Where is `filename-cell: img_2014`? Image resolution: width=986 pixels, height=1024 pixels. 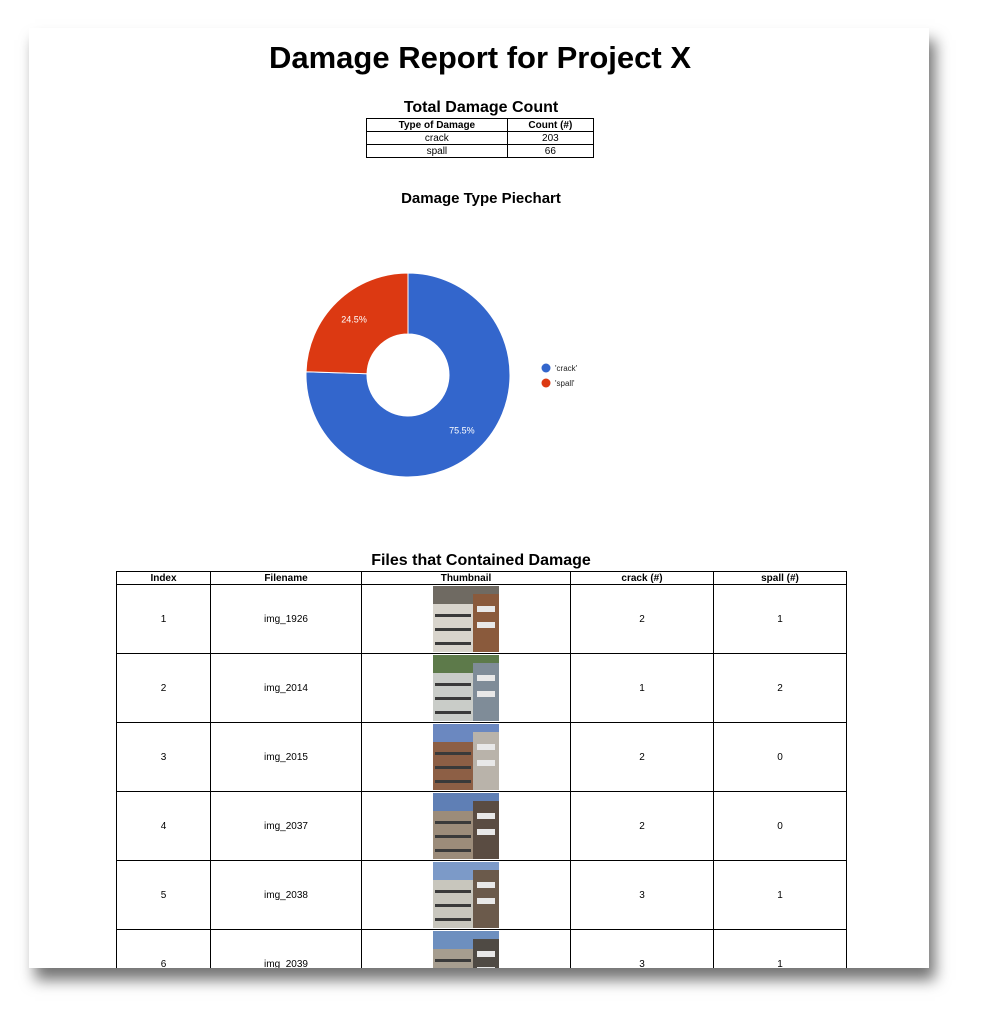
filename-cell: img_2014 is located at coordinates (286, 688).